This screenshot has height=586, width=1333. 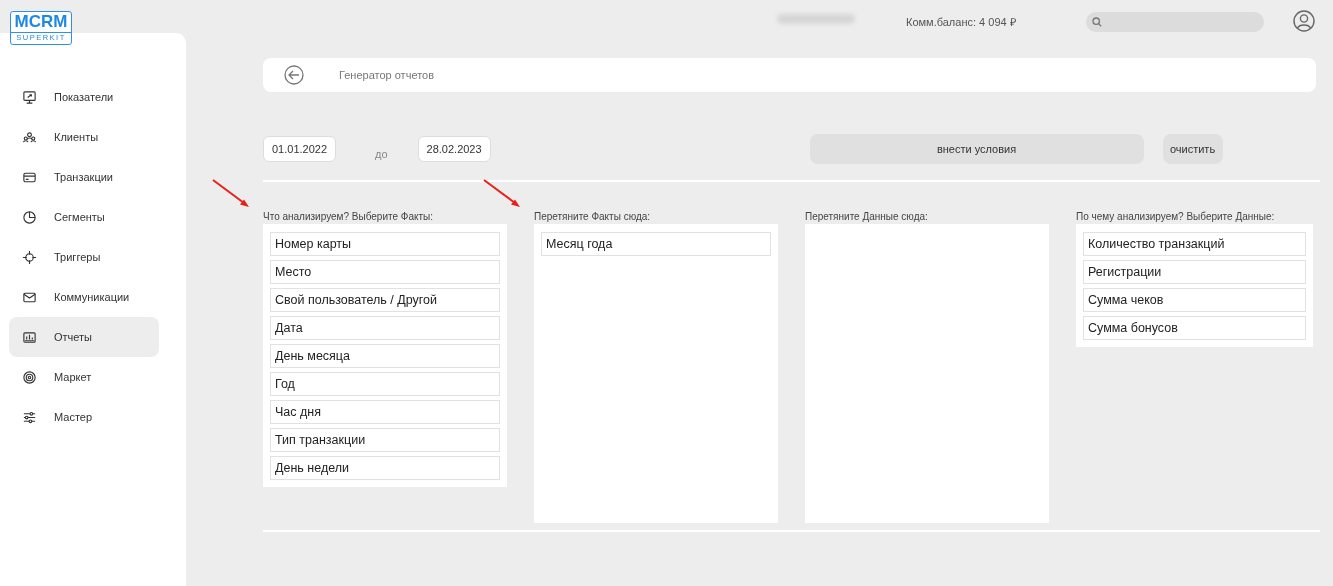 I want to click on column-title: Перетяните Данные сюда:, so click(x=867, y=217).